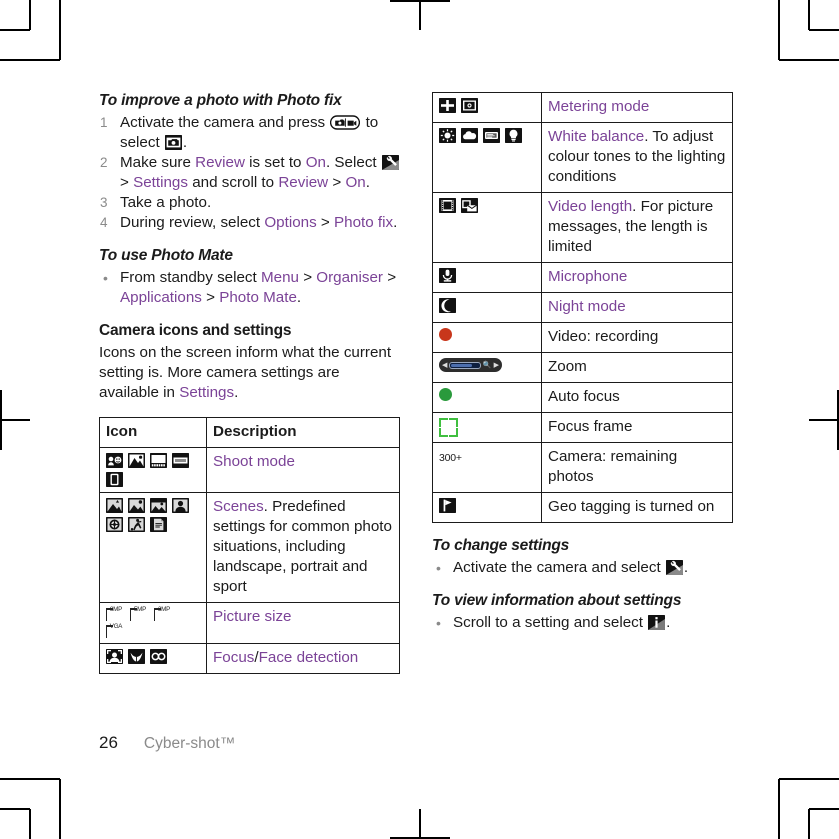 This screenshot has height=839, width=839. I want to click on size-vga-icon: VGA, so click(115, 630).